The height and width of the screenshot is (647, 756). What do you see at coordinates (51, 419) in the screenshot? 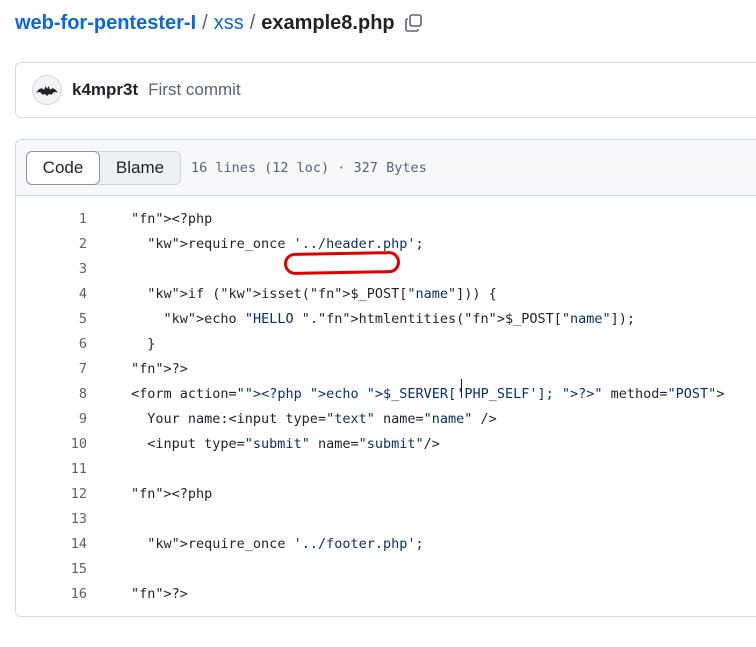
I see `line-number: 9` at bounding box center [51, 419].